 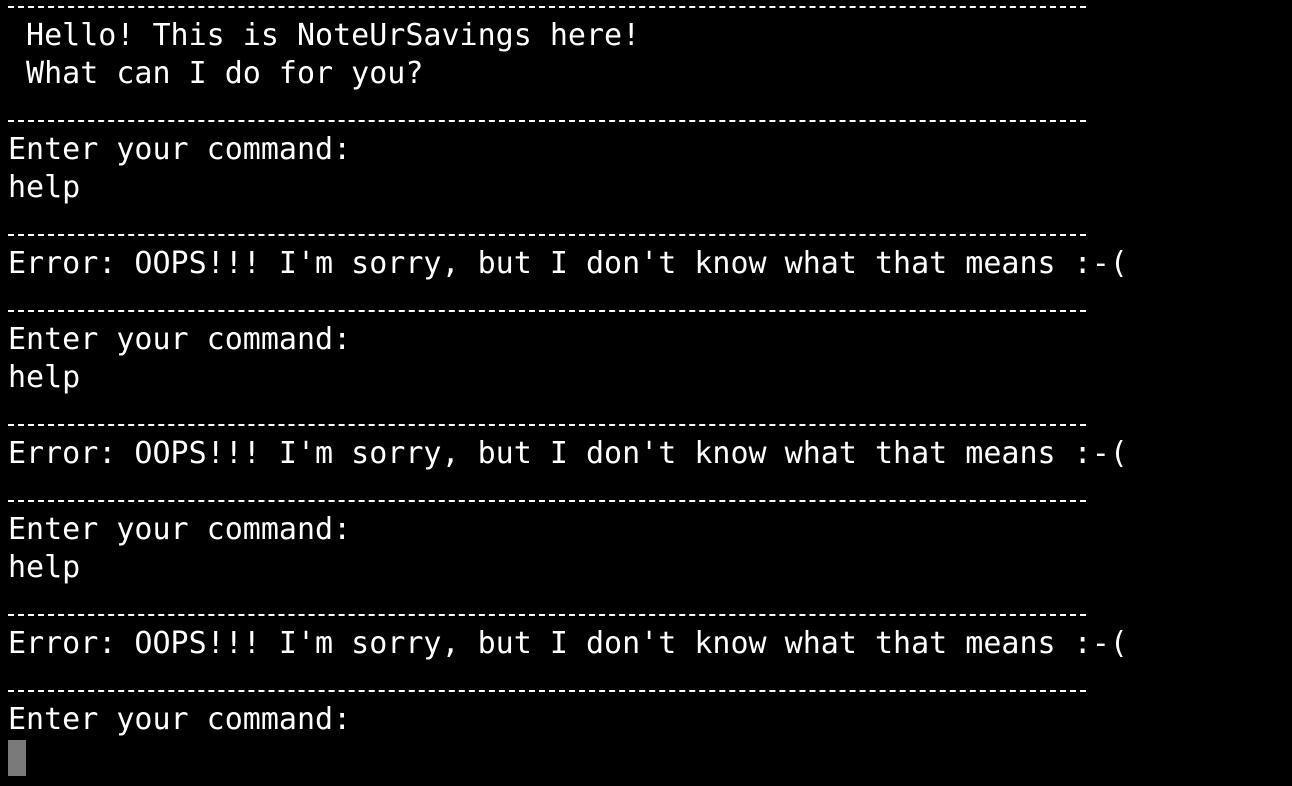 What do you see at coordinates (558, 758) in the screenshot?
I see `command-input-line` at bounding box center [558, 758].